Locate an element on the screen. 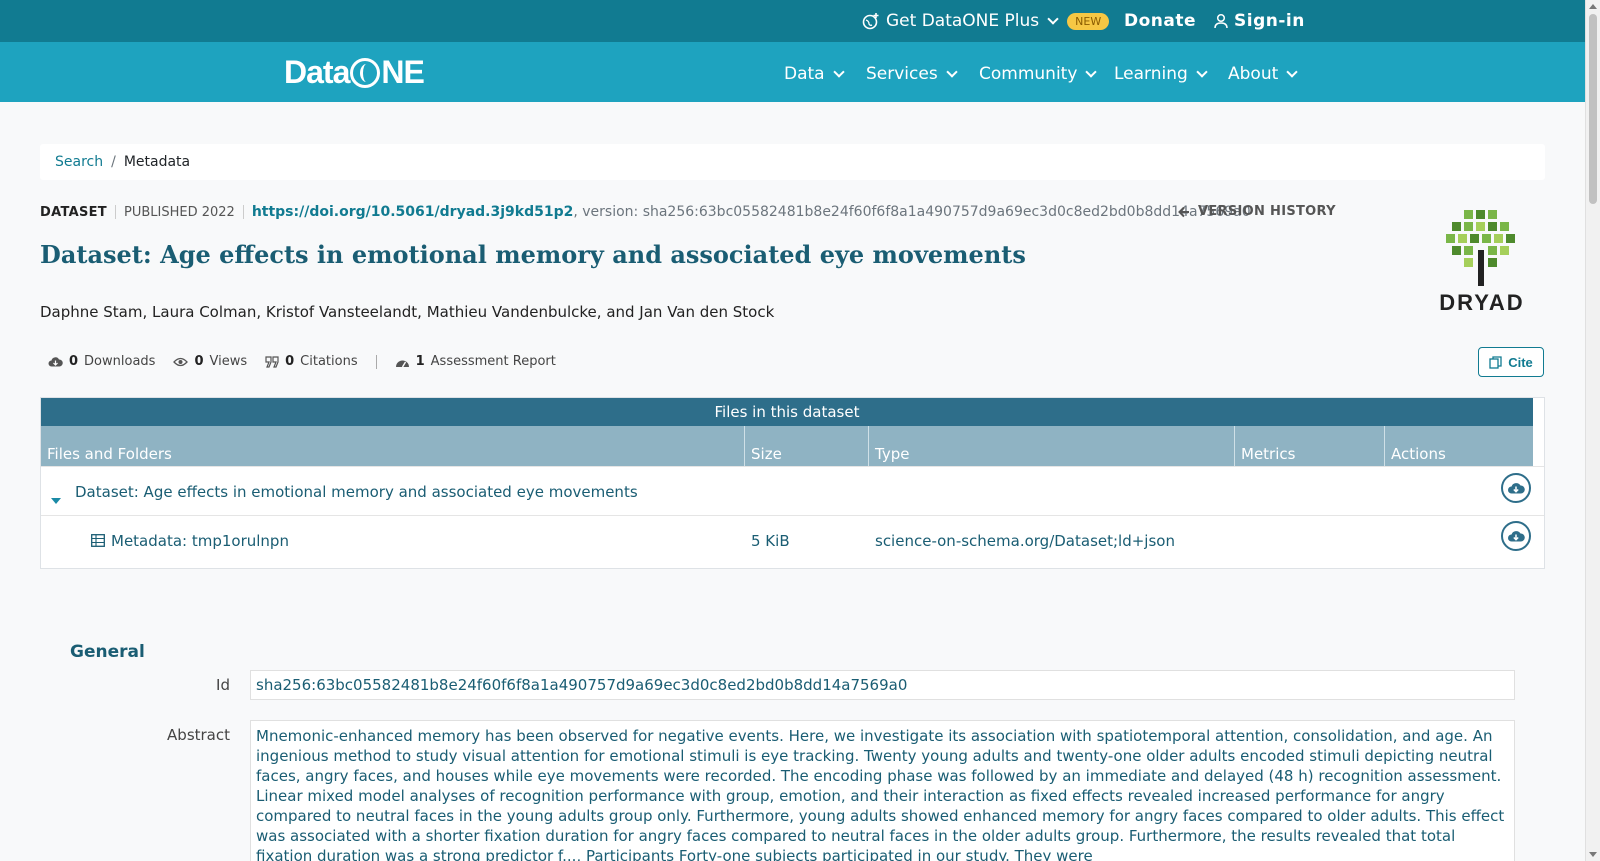 This screenshot has height=861, width=1600. nav-community-label: Community is located at coordinates (1028, 74).